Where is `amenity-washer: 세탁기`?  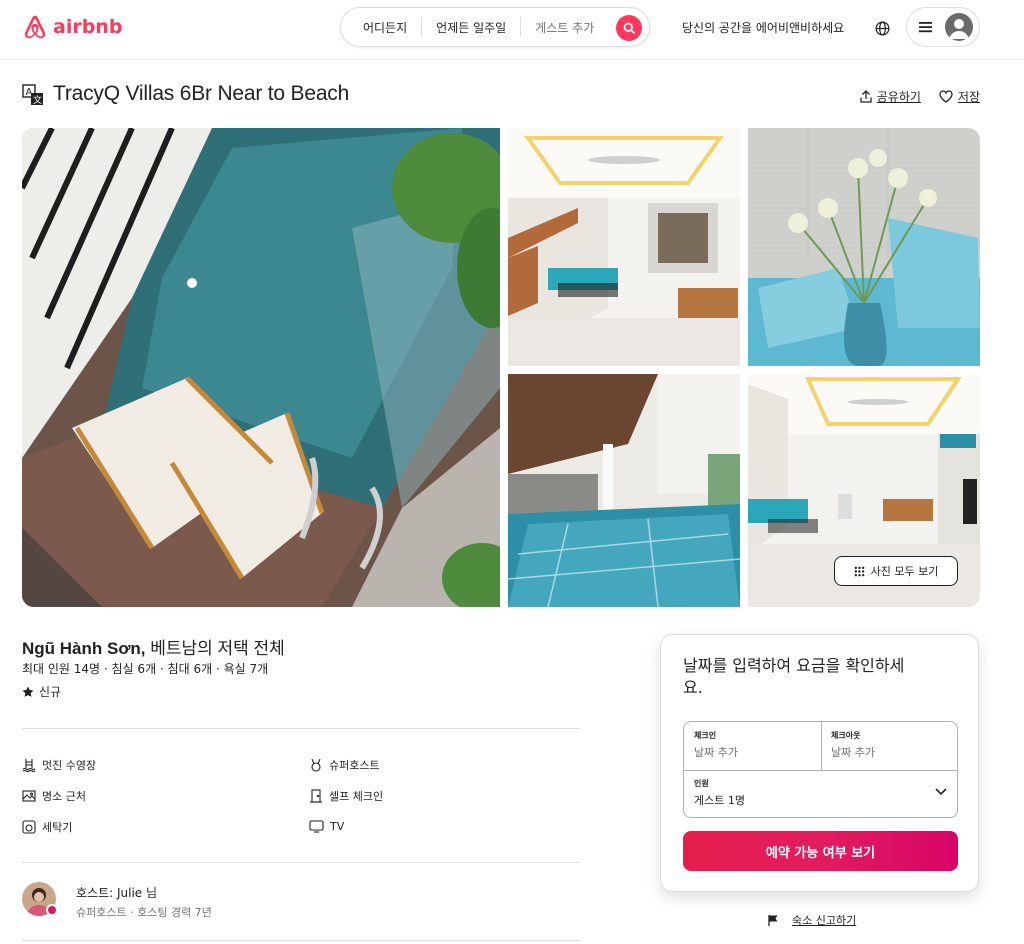 amenity-washer: 세탁기 is located at coordinates (47, 827).